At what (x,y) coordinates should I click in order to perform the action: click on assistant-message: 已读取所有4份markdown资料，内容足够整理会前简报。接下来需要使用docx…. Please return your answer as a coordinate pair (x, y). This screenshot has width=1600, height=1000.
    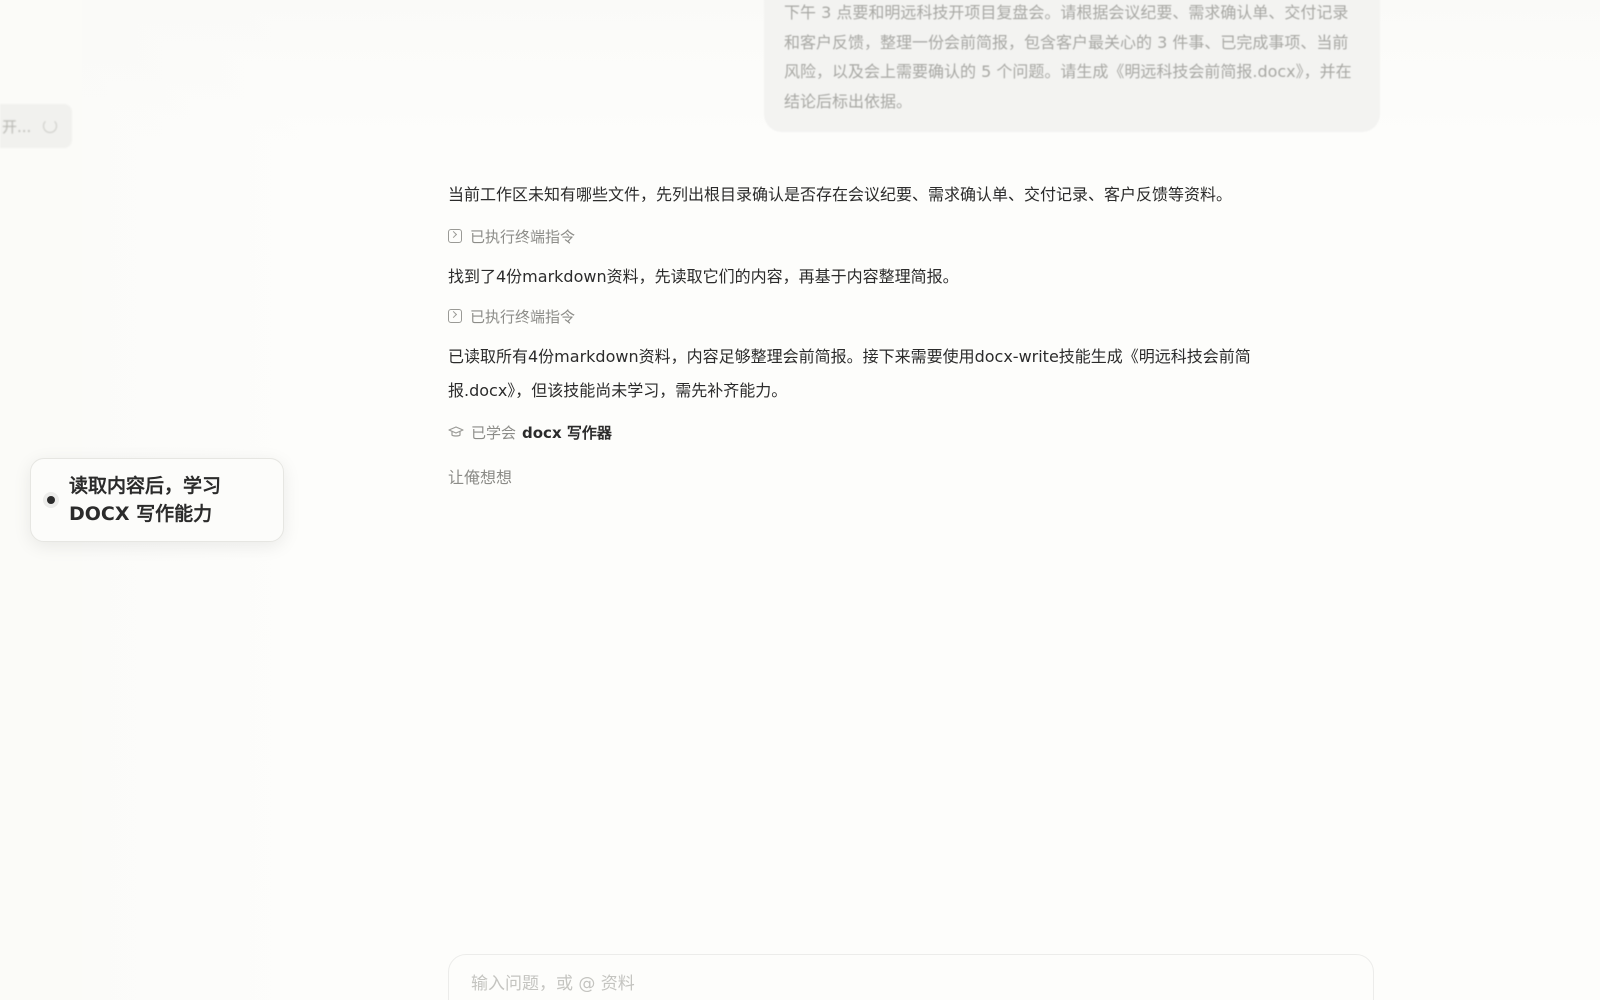
    Looking at the image, I should click on (849, 373).